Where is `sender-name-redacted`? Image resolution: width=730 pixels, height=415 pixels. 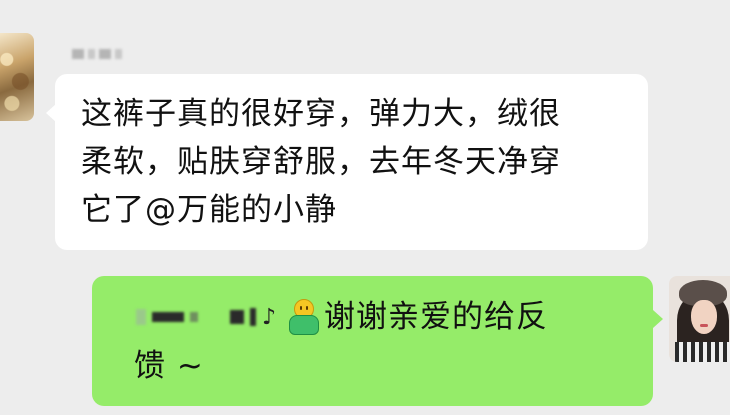 sender-name-redacted is located at coordinates (97, 54).